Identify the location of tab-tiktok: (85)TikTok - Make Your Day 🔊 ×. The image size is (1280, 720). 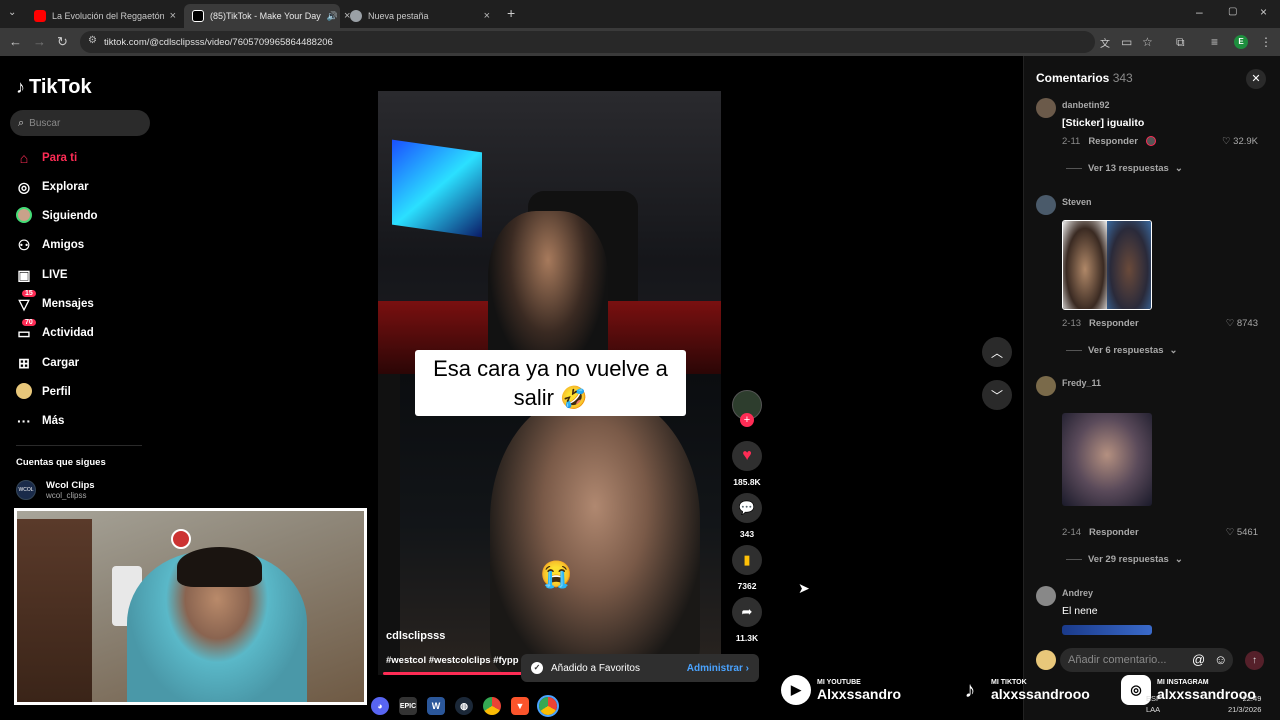
(267, 16).